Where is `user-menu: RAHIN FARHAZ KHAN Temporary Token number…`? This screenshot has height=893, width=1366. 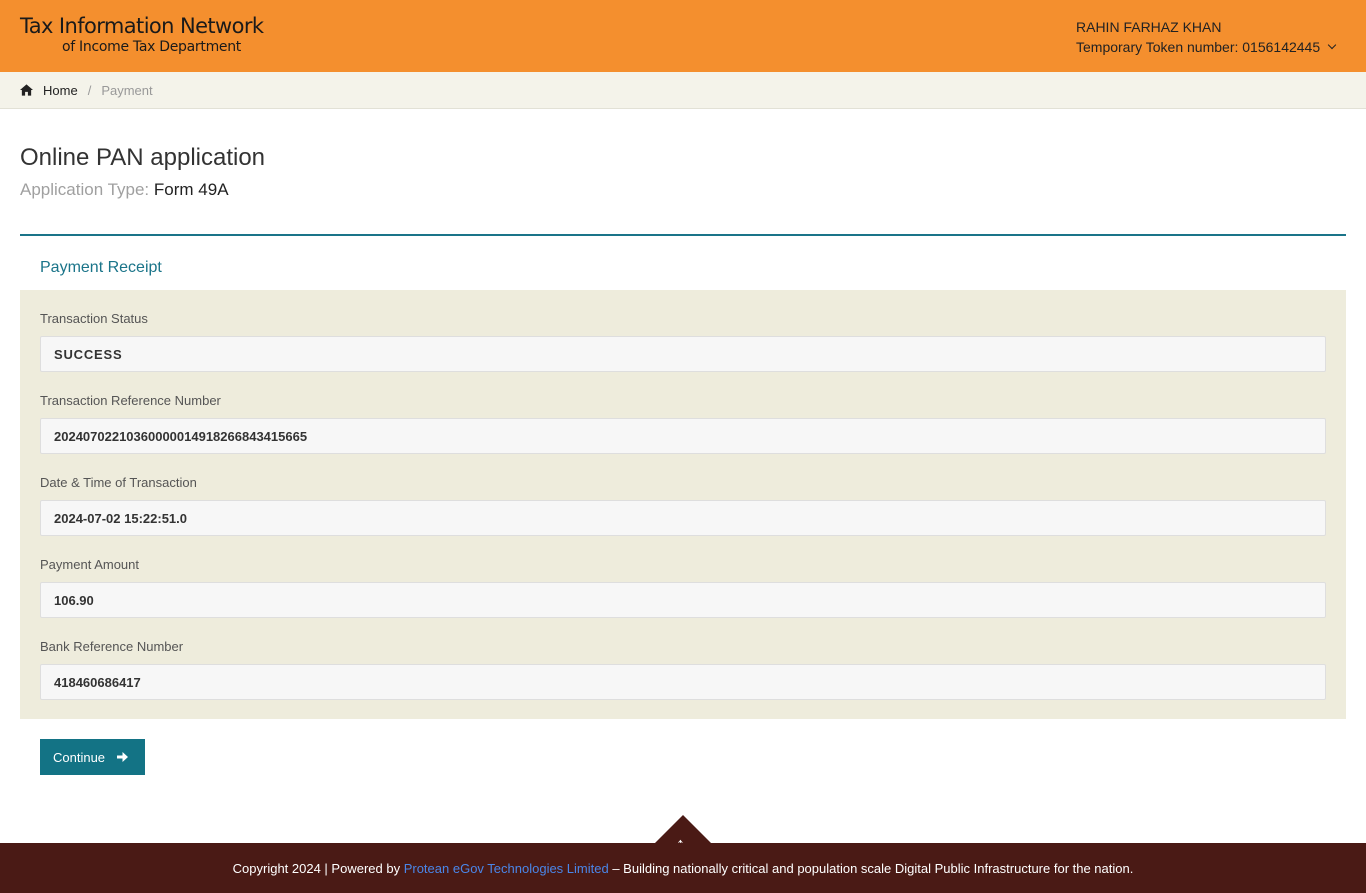 user-menu: RAHIN FARHAZ KHAN Temporary Token number… is located at coordinates (1206, 37).